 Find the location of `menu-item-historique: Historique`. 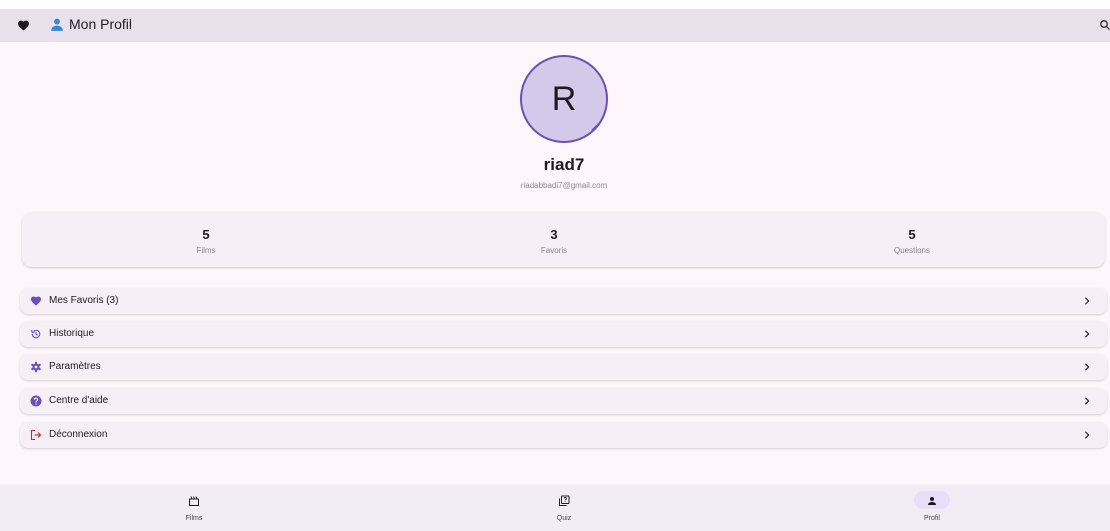

menu-item-historique: Historique is located at coordinates (563, 334).